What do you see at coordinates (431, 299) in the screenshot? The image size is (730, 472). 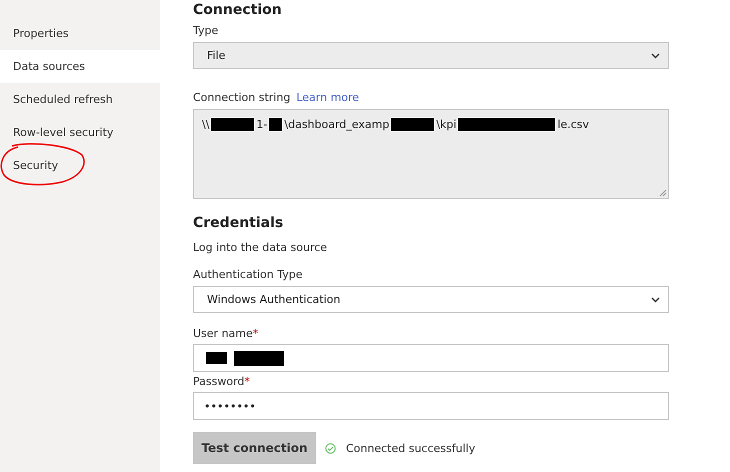 I see `authentication-dropdown: Windows Authentication` at bounding box center [431, 299].